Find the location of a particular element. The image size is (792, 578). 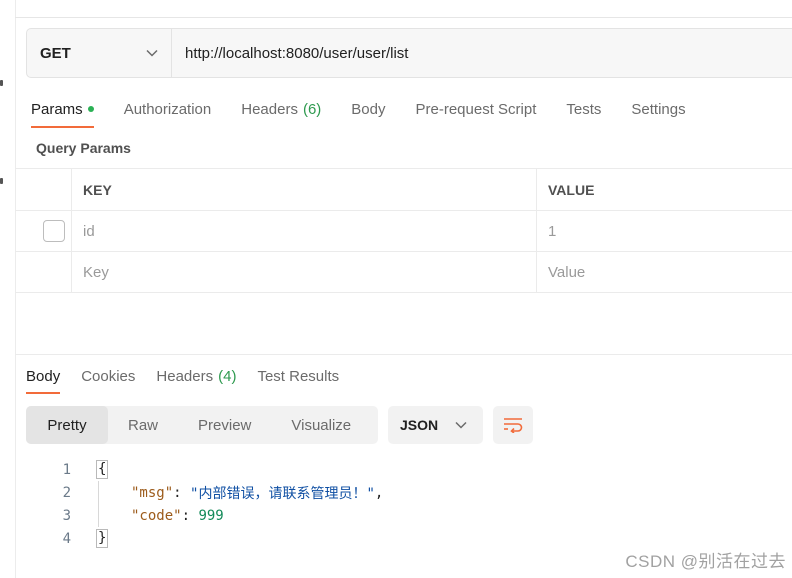

pane-resize-handle is located at coordinates (403, 354).